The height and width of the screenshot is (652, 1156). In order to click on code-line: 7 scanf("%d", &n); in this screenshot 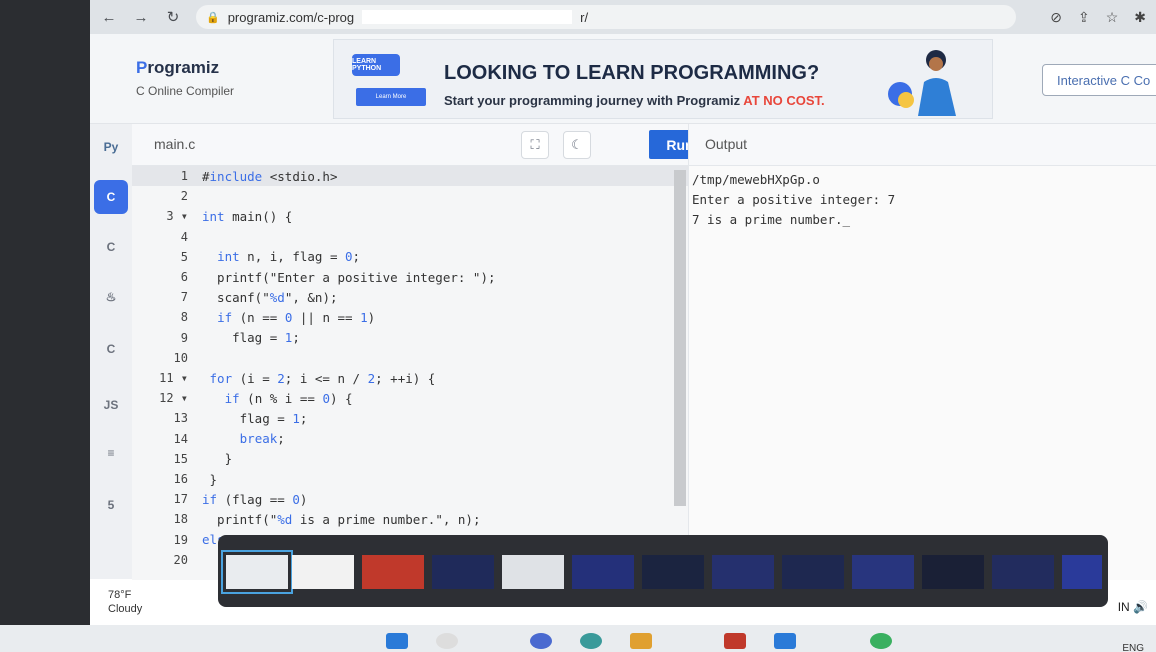, I will do `click(410, 297)`.